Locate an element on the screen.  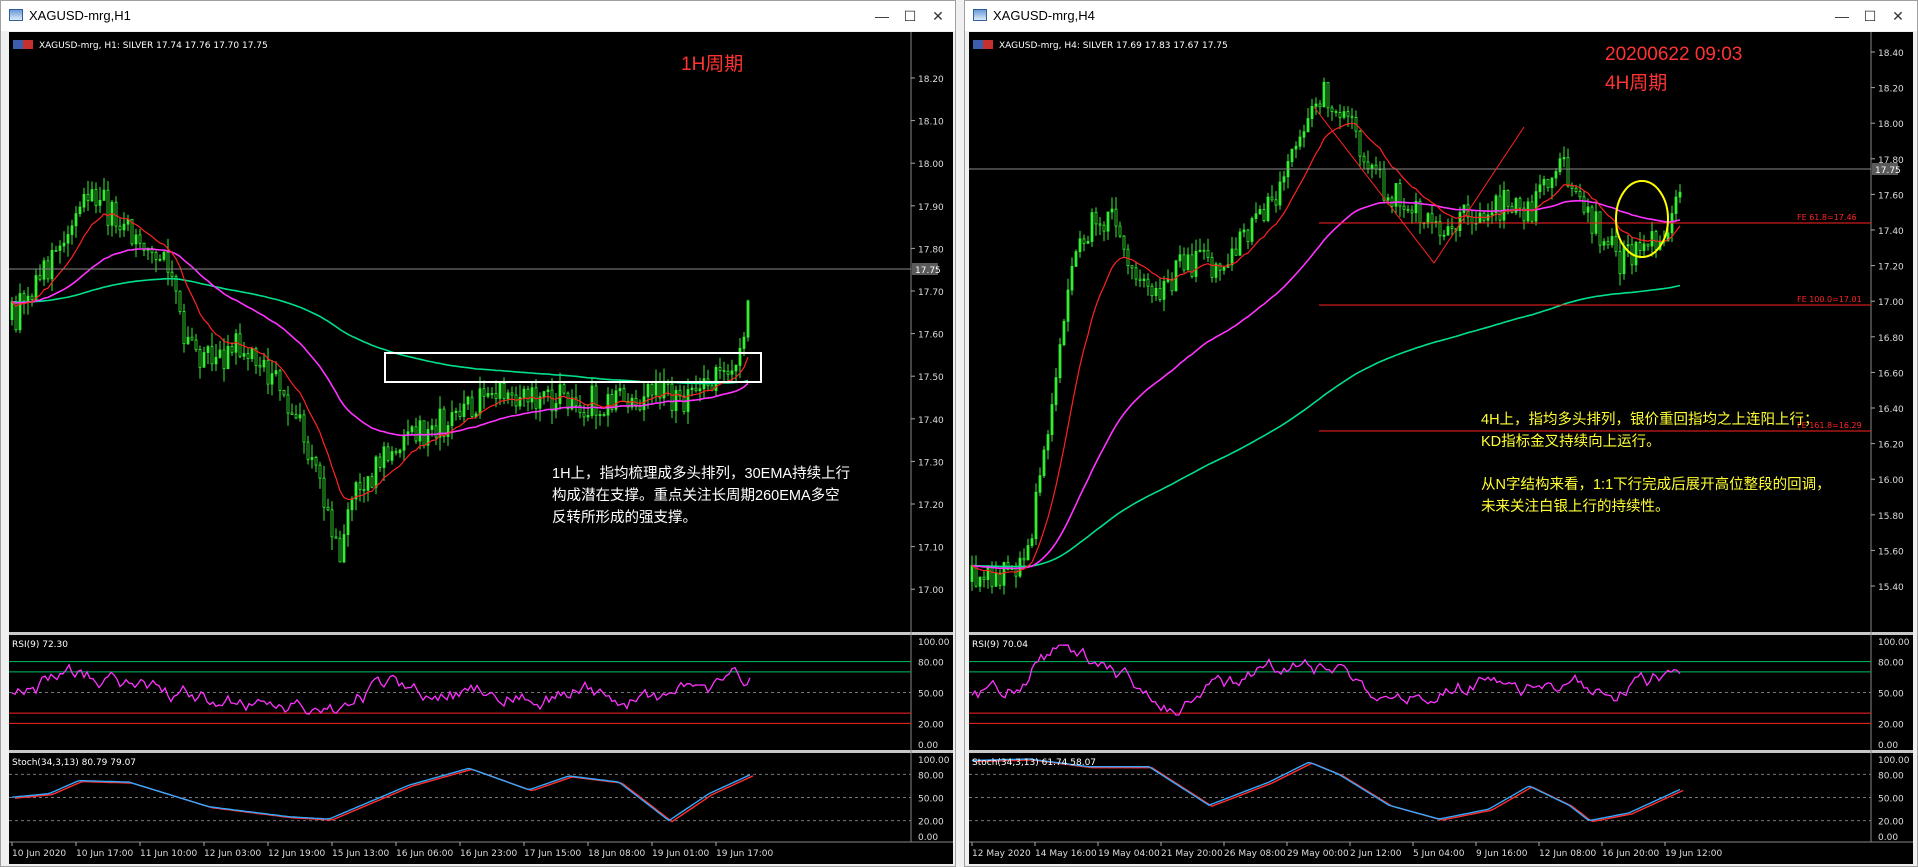
price-label: 17.40 is located at coordinates (931, 421).